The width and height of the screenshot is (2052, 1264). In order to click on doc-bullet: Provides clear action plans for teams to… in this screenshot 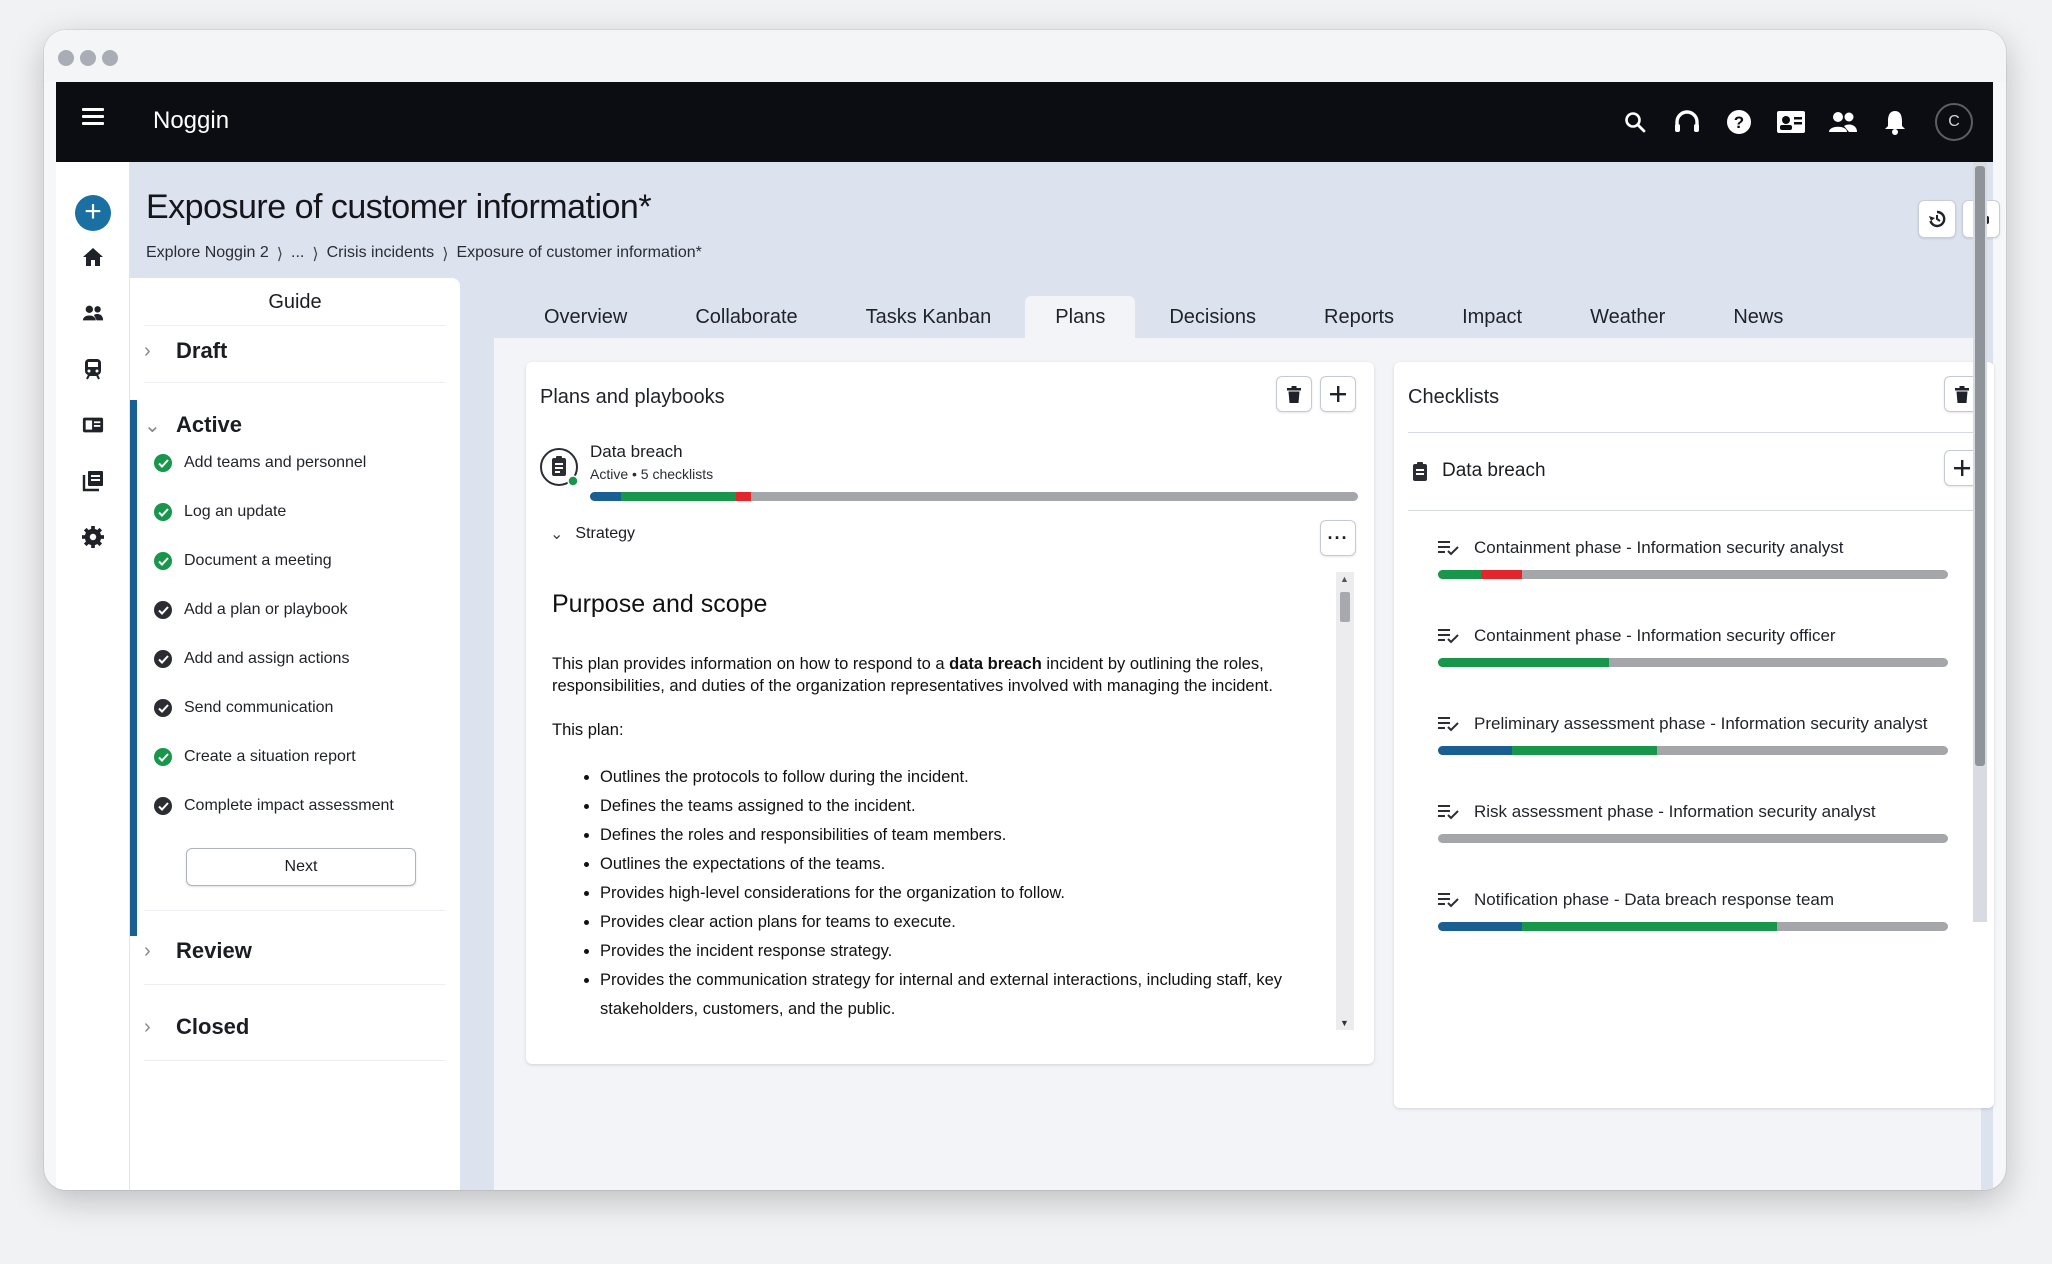, I will do `click(971, 922)`.